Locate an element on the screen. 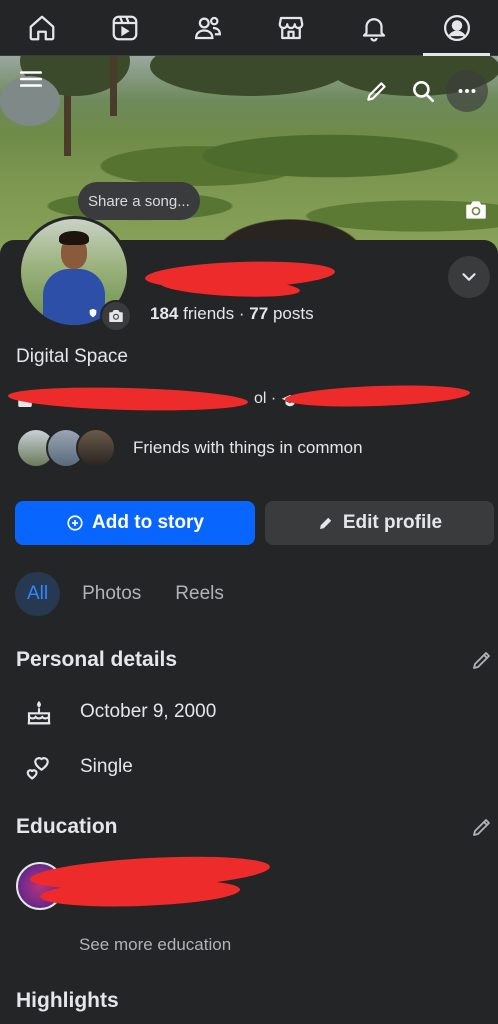  video-icon is located at coordinates (124, 27).